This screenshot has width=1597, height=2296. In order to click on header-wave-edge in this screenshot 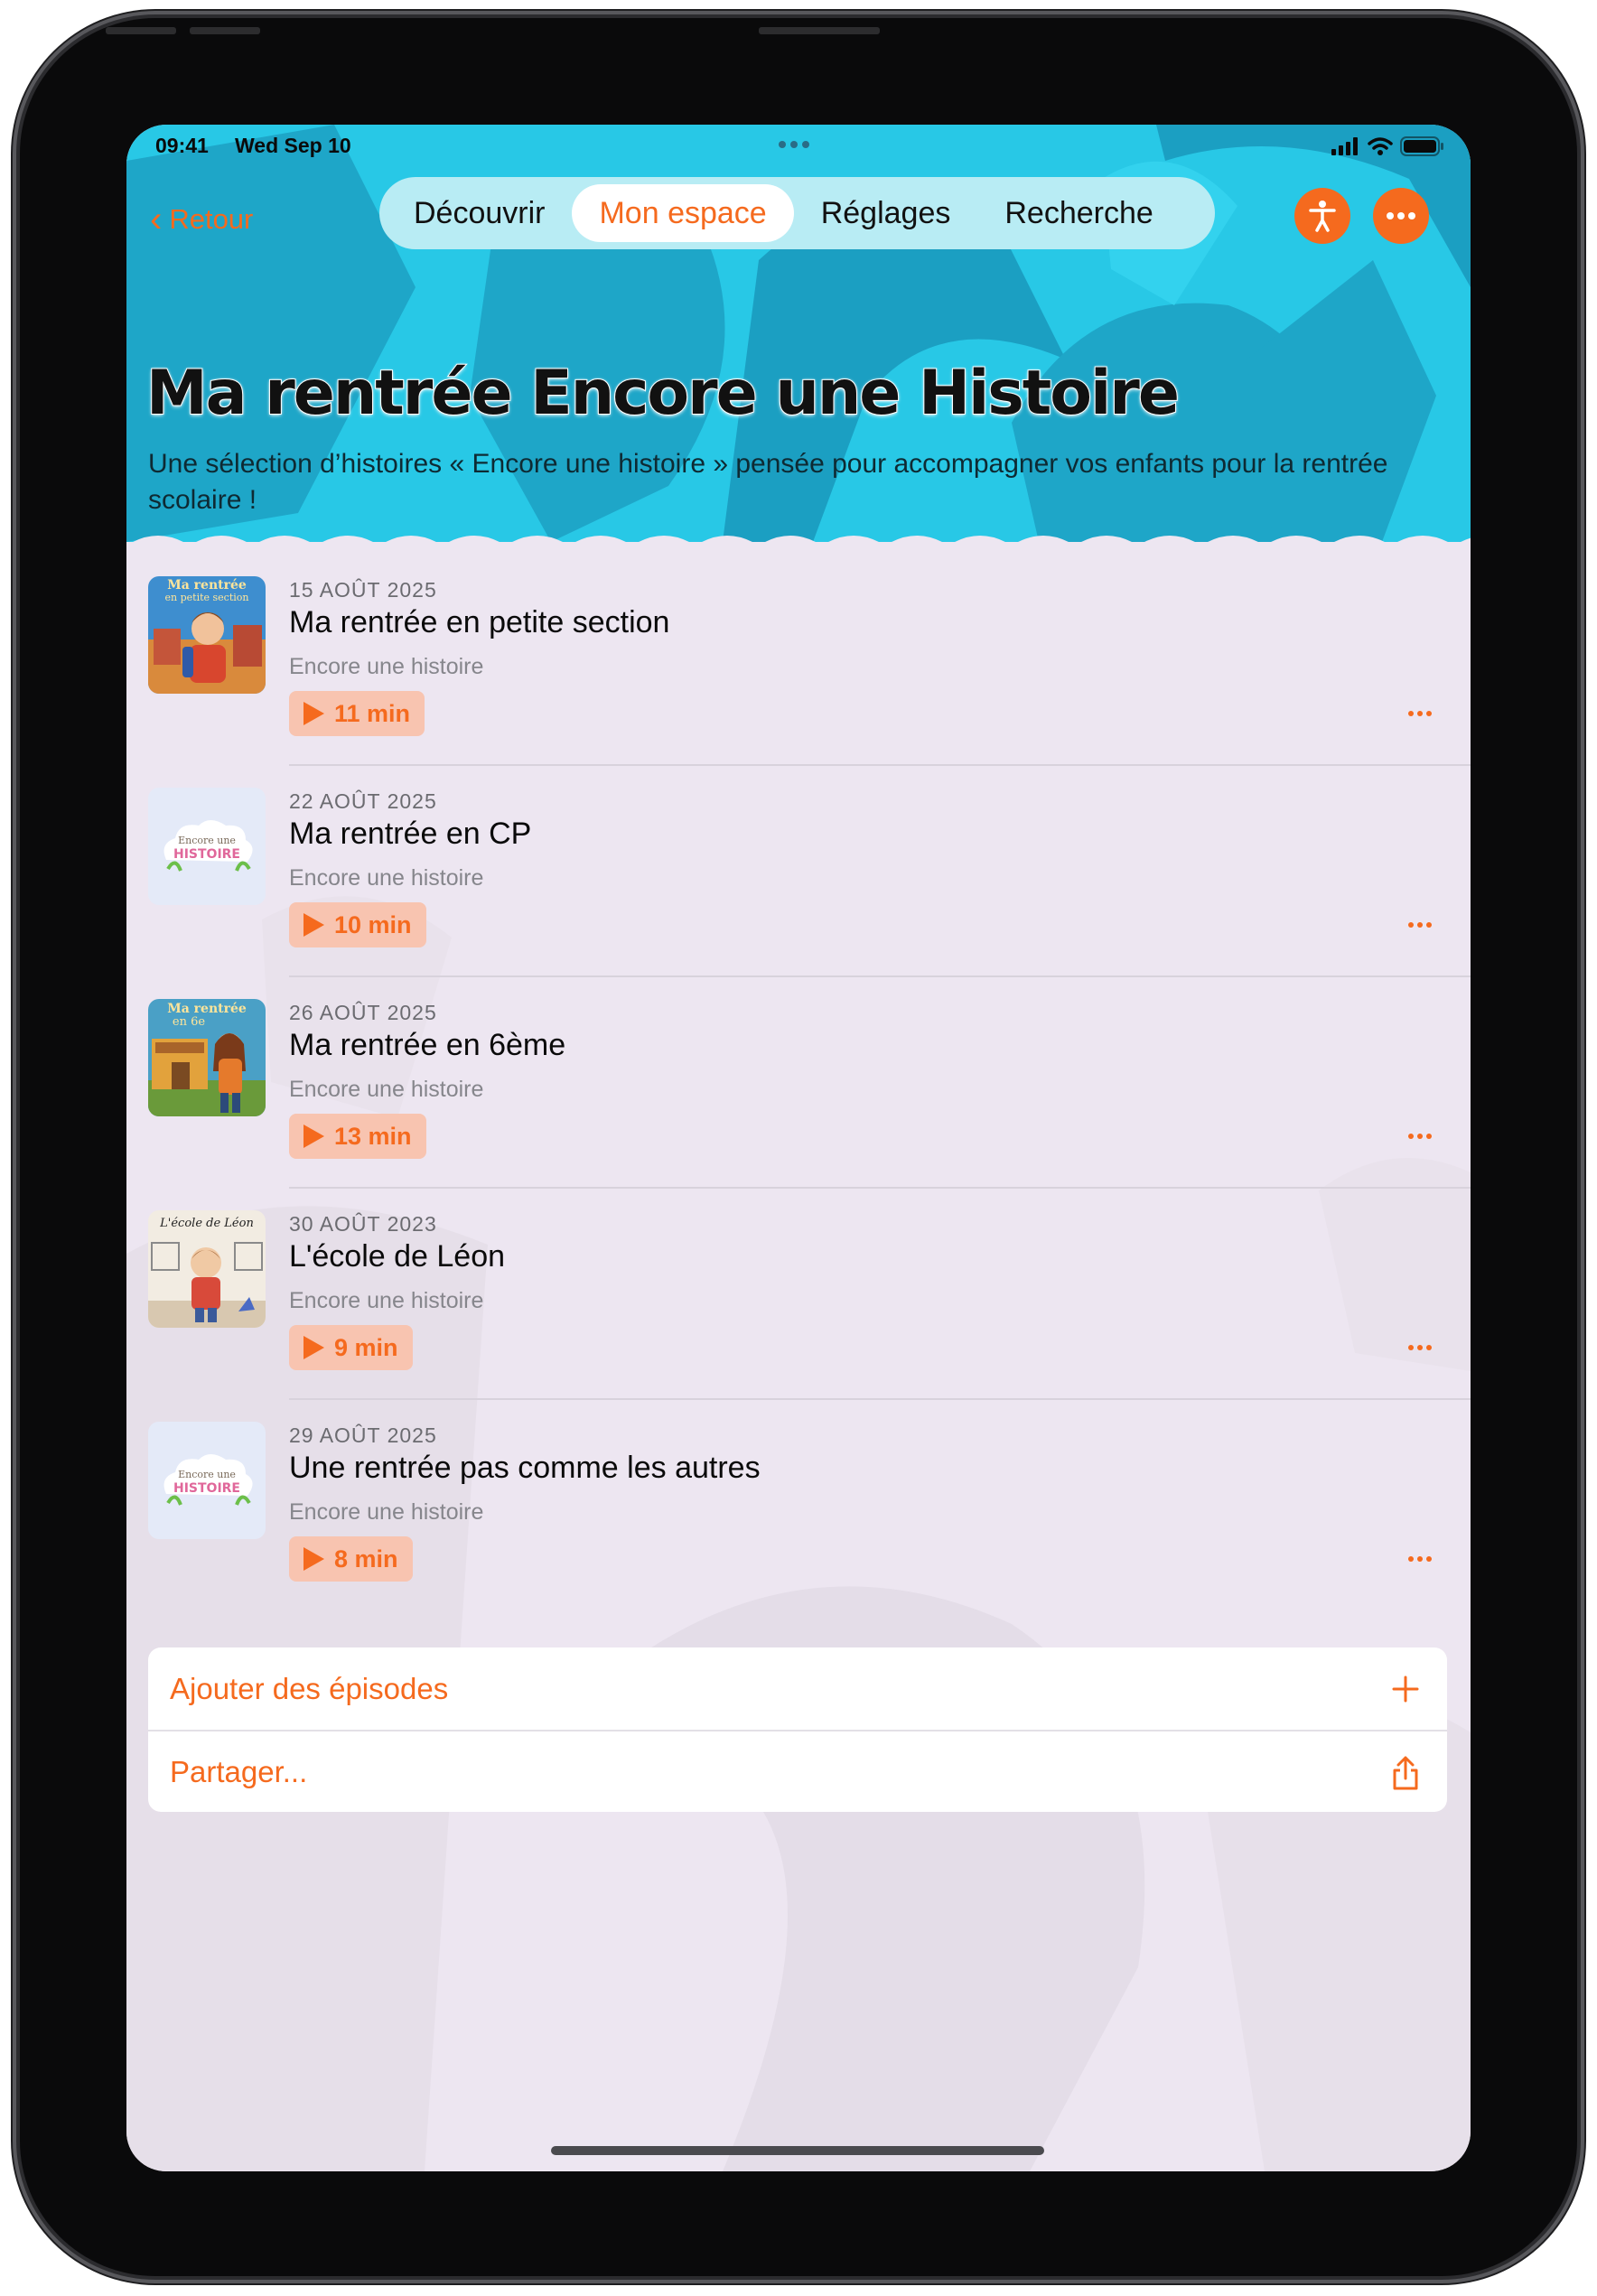, I will do `click(802, 539)`.